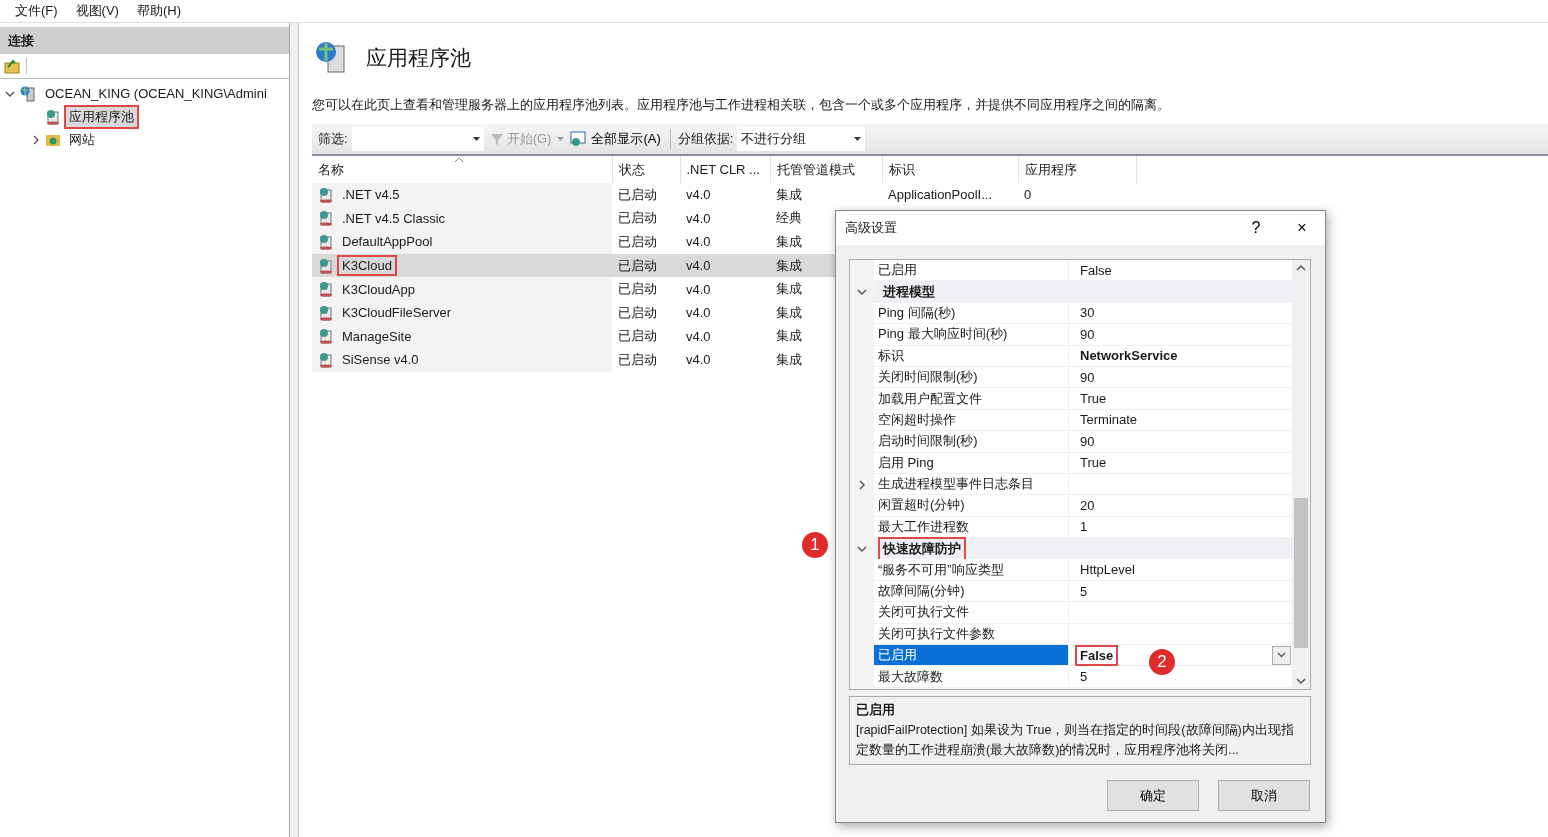 This screenshot has width=1548, height=837. I want to click on property-value: HttpLevel, so click(1107, 570).